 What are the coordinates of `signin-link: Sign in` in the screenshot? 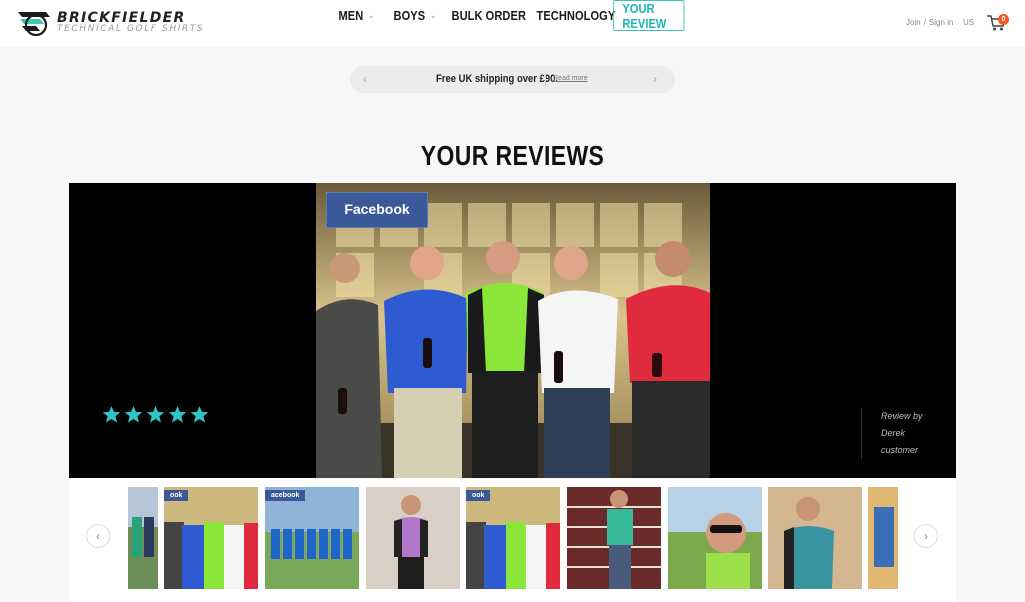 It's located at (941, 22).